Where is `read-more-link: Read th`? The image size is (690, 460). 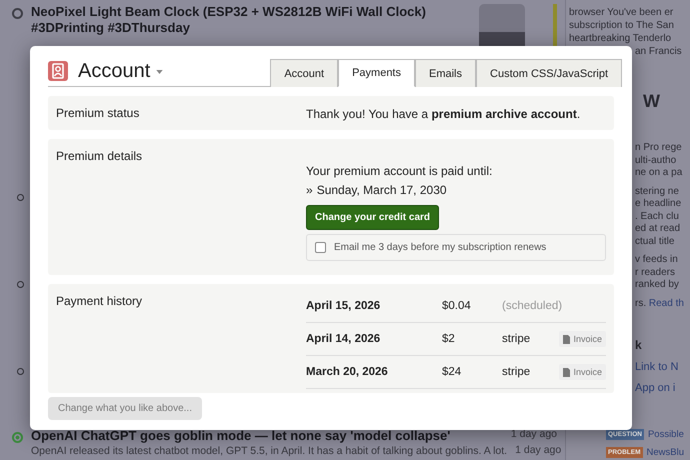
read-more-link: Read th is located at coordinates (666, 303).